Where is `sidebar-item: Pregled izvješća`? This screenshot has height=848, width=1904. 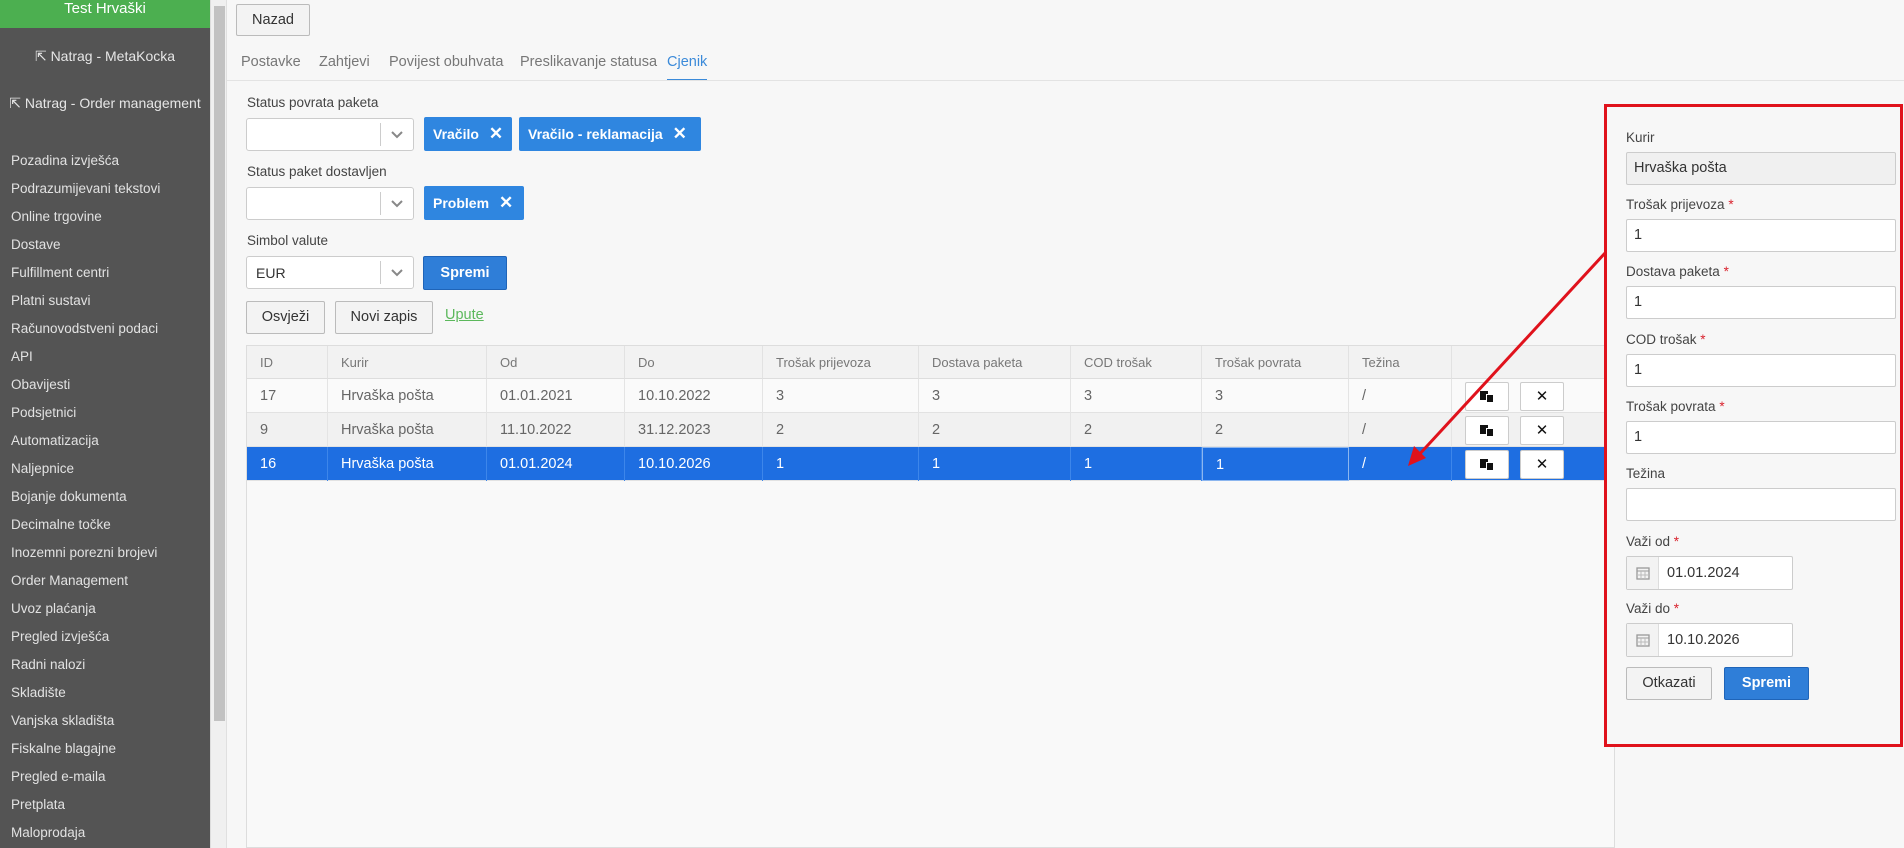 sidebar-item: Pregled izvješća is located at coordinates (85, 642).